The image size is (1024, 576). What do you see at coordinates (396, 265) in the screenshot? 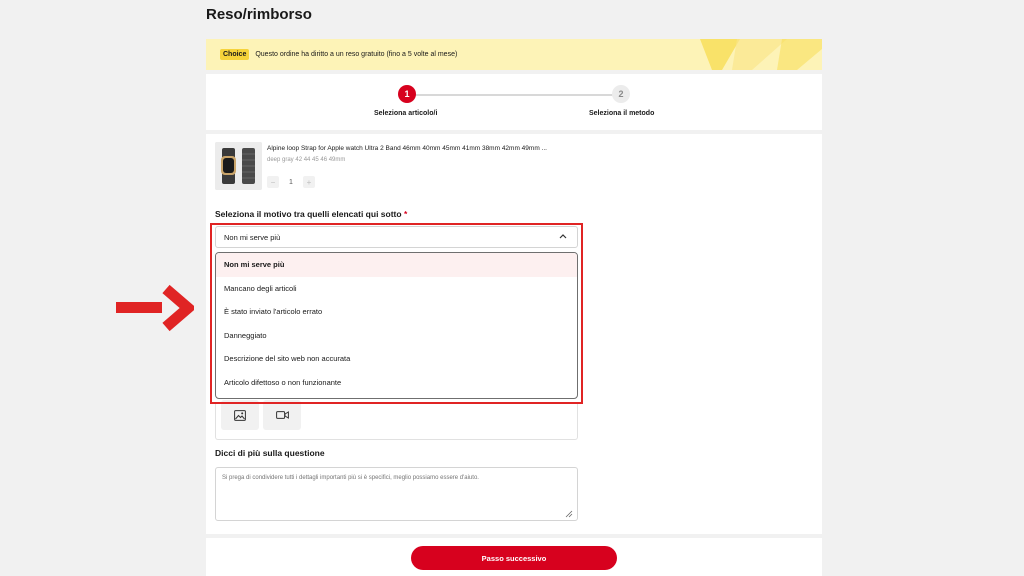
I see `reason-option: Non mi serve più` at bounding box center [396, 265].